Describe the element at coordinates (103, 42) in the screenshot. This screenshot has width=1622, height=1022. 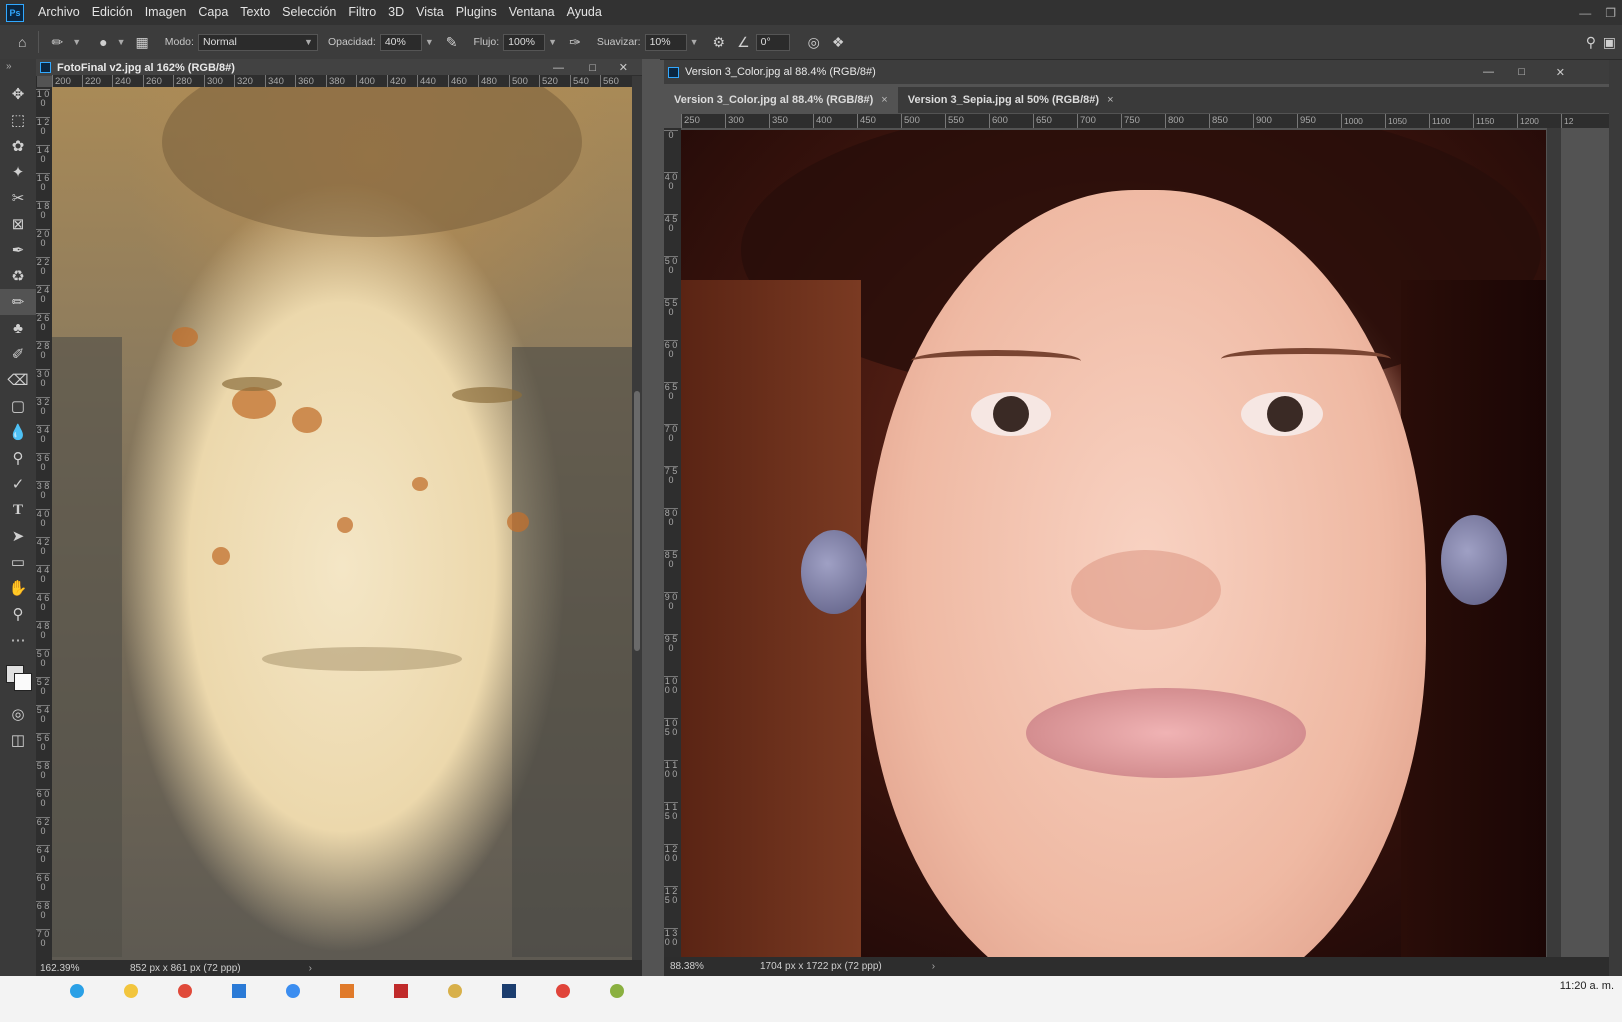
I see `brush-size-icon: ●` at that location.